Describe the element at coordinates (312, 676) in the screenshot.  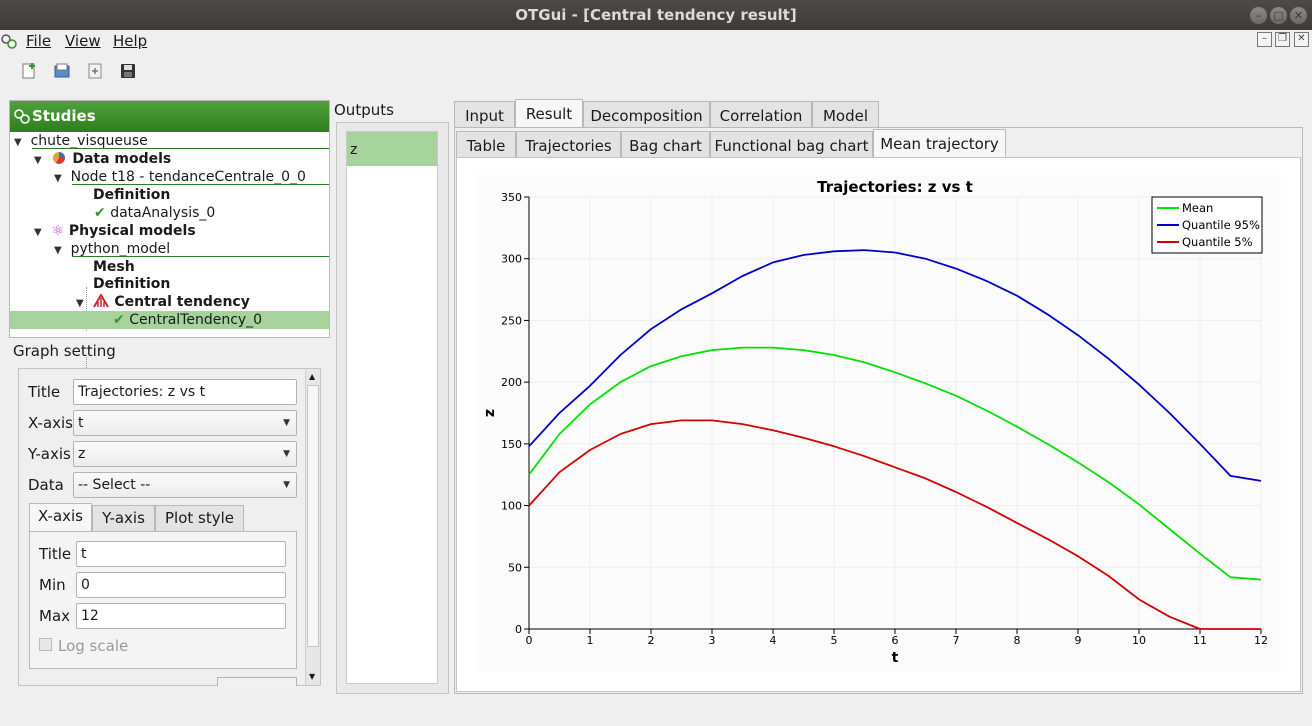
I see `scroll-down-icon: ▼` at that location.